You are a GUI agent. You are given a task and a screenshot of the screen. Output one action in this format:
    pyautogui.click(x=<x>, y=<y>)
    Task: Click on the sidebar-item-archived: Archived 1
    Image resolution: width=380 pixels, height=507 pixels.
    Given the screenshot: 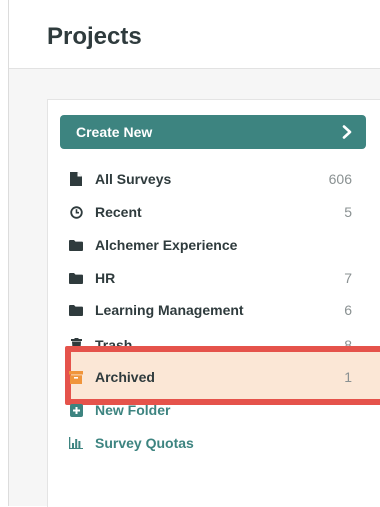 What is the action you would take?
    pyautogui.click(x=208, y=377)
    